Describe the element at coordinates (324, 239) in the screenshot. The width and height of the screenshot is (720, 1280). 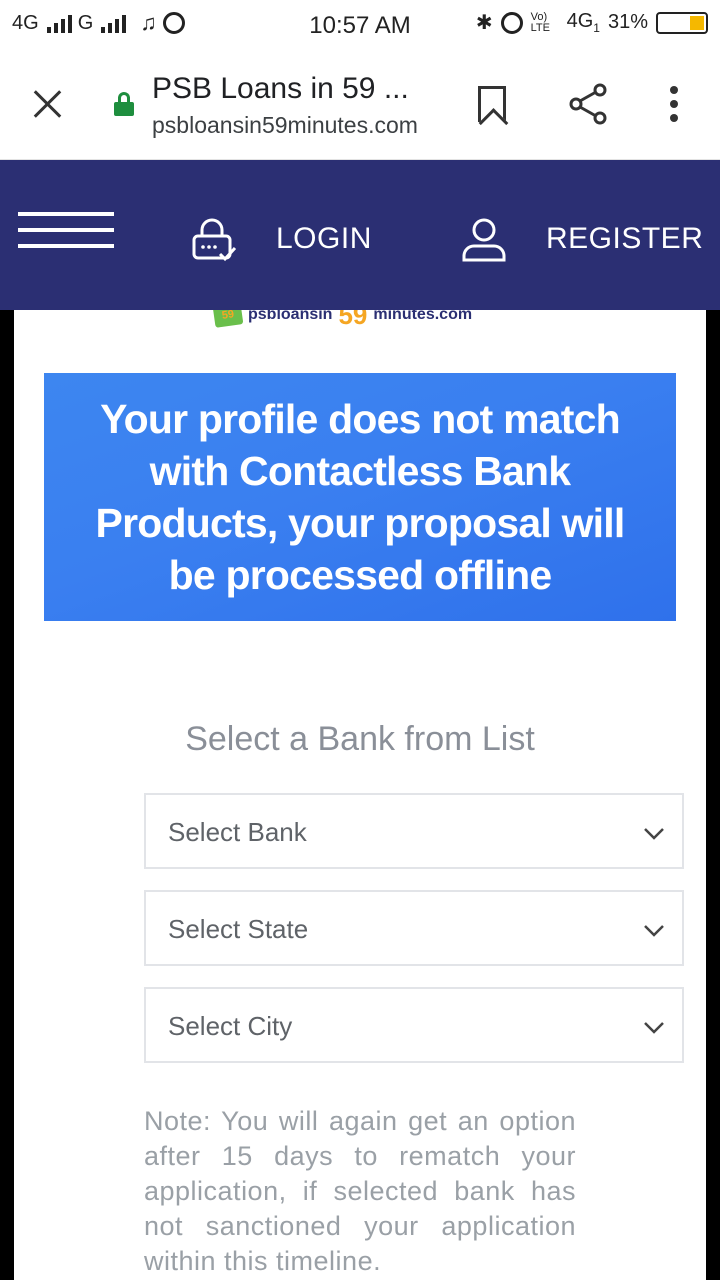
I see `login-link: LOGIN` at that location.